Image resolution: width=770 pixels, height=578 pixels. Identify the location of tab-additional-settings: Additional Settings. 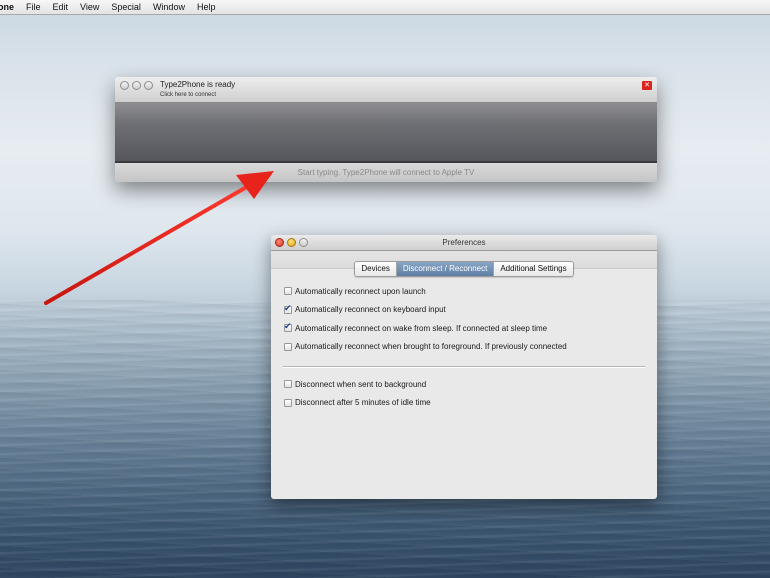
(533, 269).